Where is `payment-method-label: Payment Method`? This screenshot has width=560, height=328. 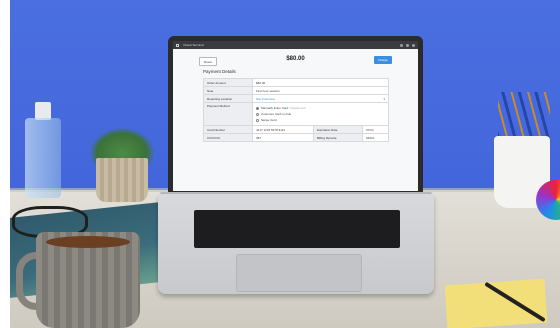
payment-method-label: Payment Method is located at coordinates (228, 114).